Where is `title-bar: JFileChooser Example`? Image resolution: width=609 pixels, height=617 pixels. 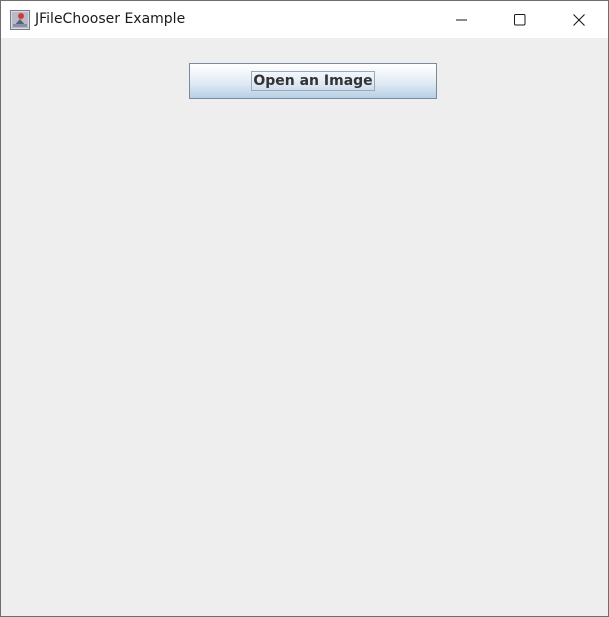
title-bar: JFileChooser Example is located at coordinates (304, 19).